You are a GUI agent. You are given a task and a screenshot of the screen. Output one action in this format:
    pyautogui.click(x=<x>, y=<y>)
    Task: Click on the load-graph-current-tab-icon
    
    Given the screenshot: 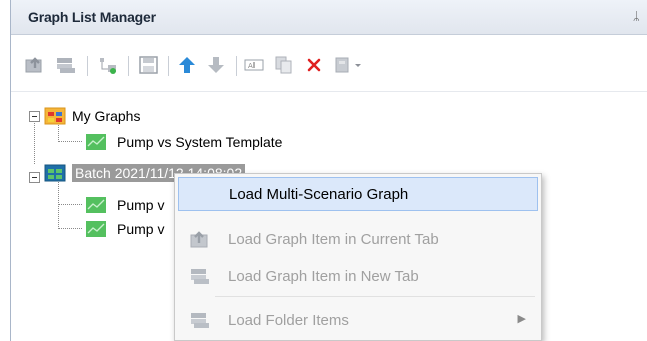 What is the action you would take?
    pyautogui.click(x=35, y=65)
    